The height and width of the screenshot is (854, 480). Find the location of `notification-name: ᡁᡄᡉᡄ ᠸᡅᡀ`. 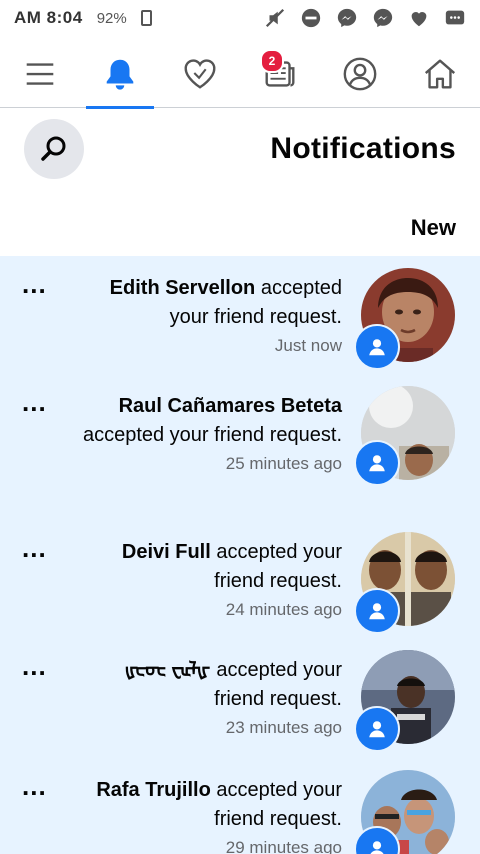

notification-name: ᡁᡄᡉᡄ ᠸᡅᡀ is located at coordinates (168, 670).